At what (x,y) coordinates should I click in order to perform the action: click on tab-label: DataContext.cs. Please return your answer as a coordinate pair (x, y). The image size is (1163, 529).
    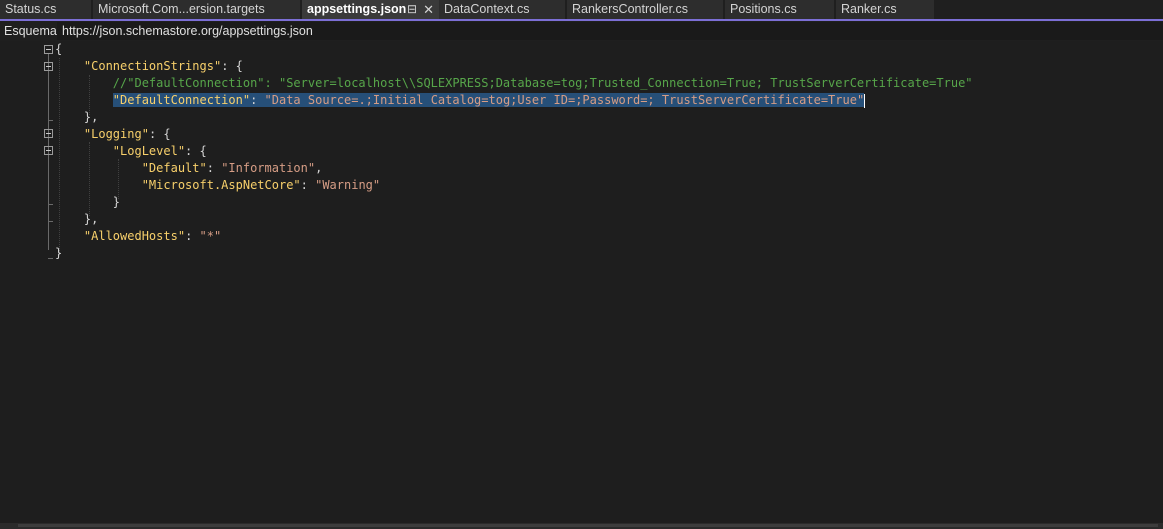
    Looking at the image, I should click on (487, 9).